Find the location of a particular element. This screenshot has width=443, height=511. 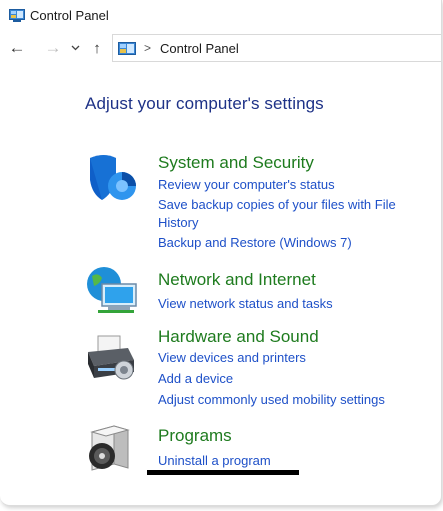

link-backup-restore: Backup and Restore (Windows 7) is located at coordinates (255, 242).